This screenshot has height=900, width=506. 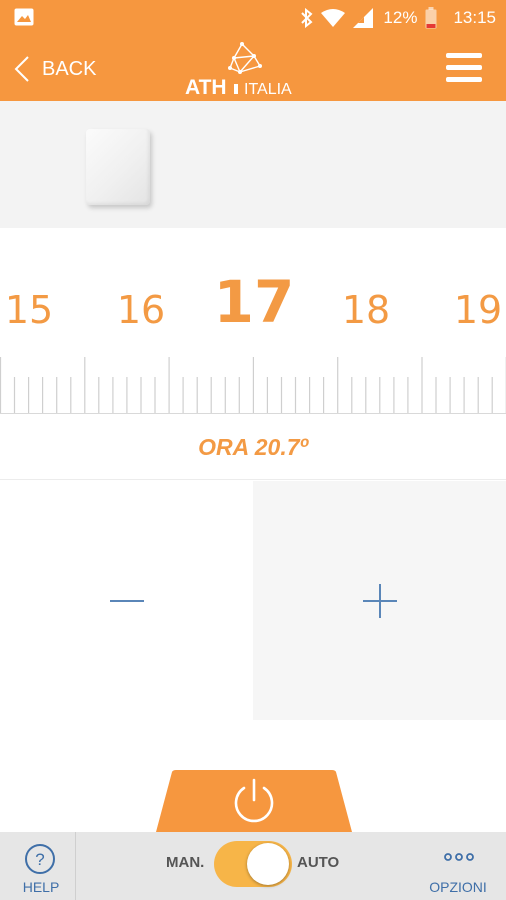 I want to click on status-bar: 12% 13:15, so click(x=253, y=18).